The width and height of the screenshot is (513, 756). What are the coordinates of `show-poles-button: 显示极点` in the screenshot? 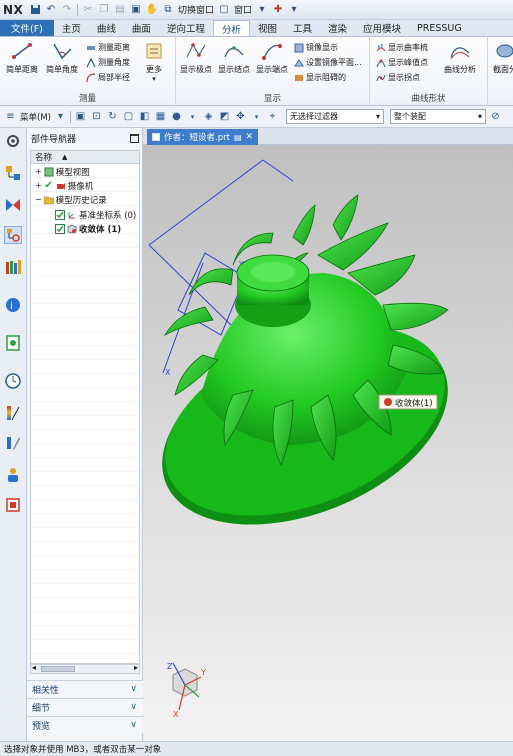 It's located at (196, 62).